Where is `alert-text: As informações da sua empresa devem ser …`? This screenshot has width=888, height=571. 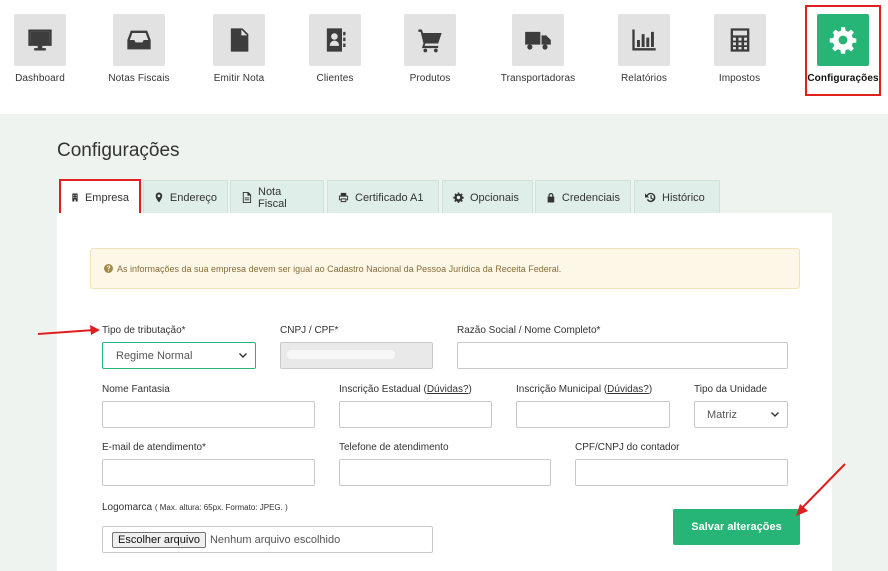 alert-text: As informações da sua empresa devem ser … is located at coordinates (339, 268).